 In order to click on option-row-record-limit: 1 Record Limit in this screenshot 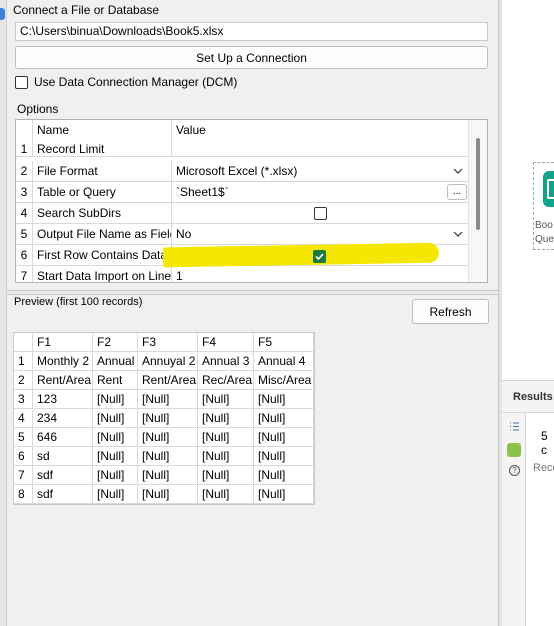, I will do `click(242, 149)`.